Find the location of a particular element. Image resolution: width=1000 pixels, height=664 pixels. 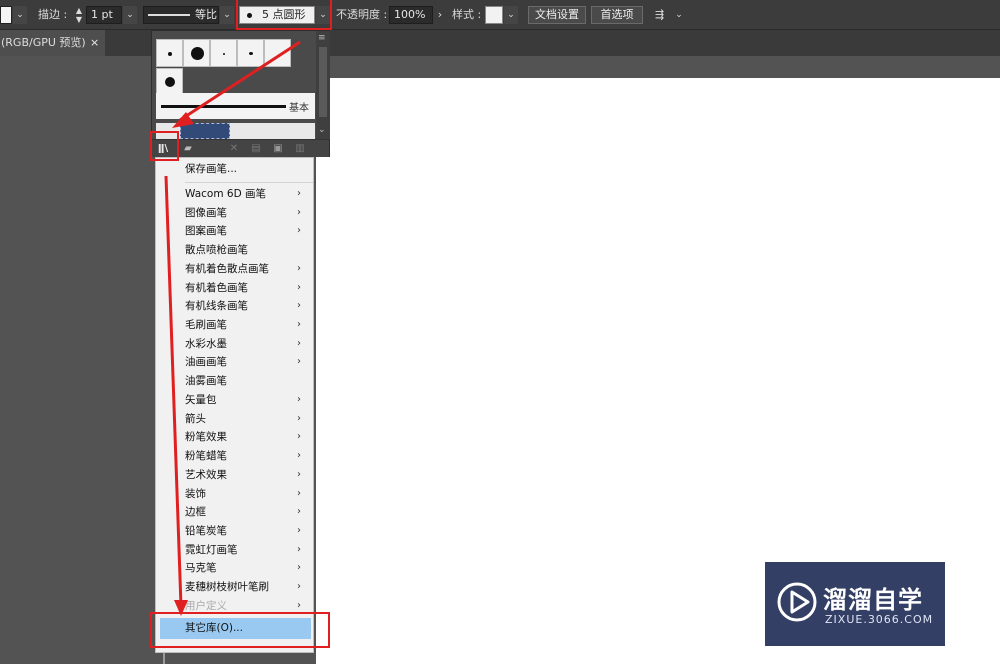

menu-item: 图案画笔 › is located at coordinates (234, 231).